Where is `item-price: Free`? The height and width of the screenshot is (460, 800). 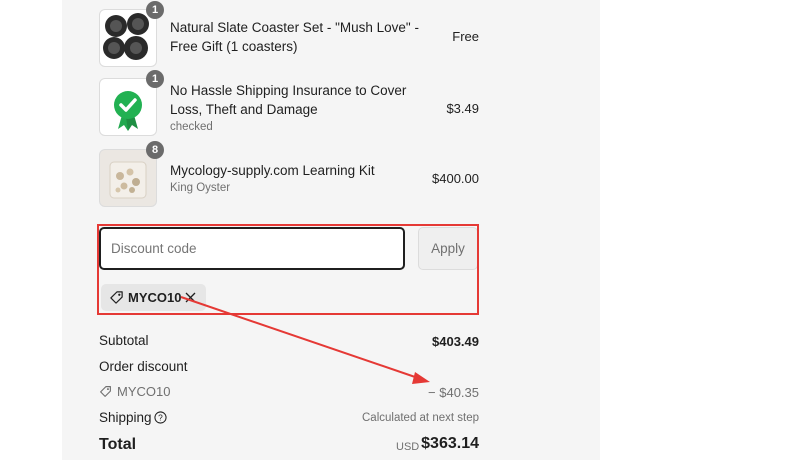 item-price: Free is located at coordinates (465, 36).